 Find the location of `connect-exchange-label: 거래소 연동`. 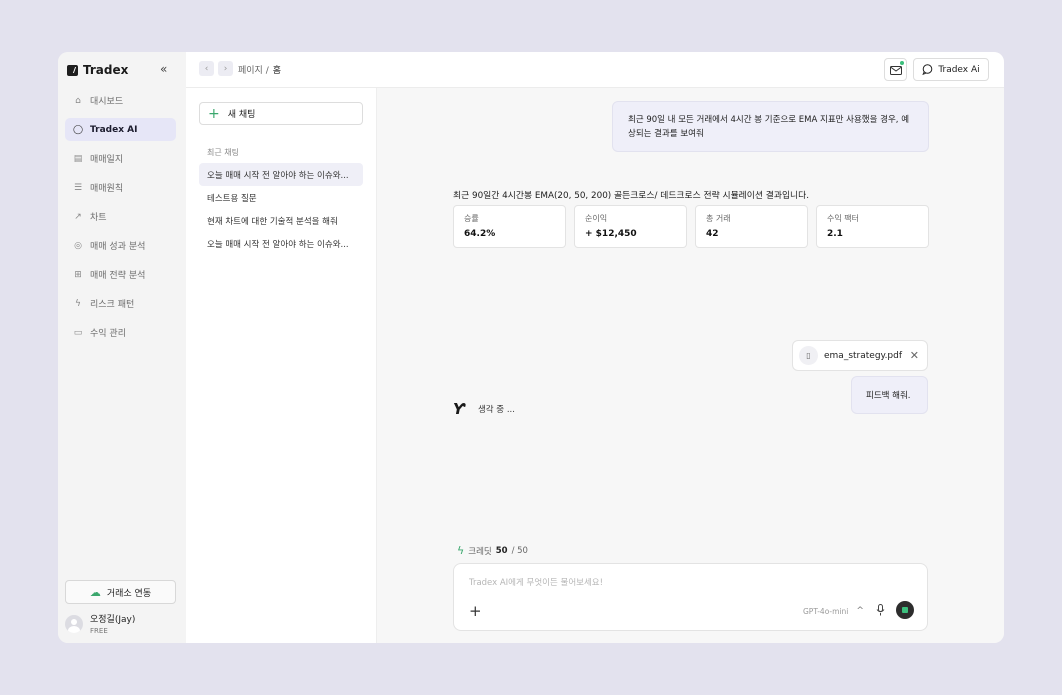

connect-exchange-label: 거래소 연동 is located at coordinates (129, 593).